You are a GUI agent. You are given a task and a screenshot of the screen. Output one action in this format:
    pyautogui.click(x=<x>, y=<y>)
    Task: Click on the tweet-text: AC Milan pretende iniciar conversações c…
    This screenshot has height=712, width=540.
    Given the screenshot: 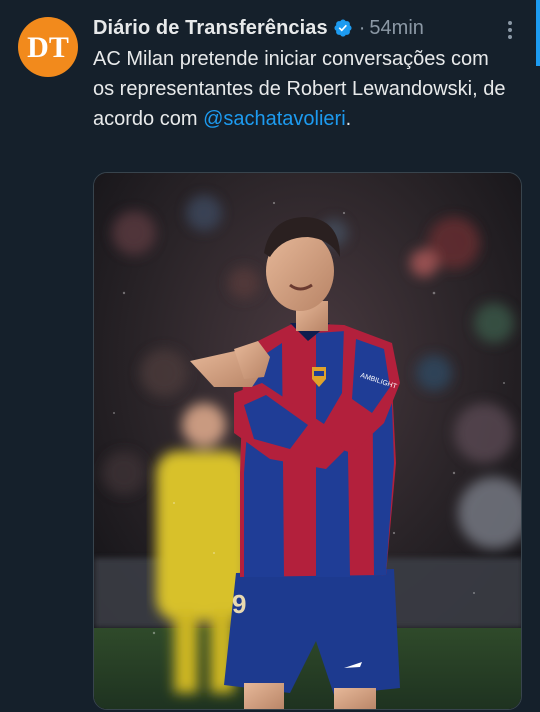 What is the action you would take?
    pyautogui.click(x=303, y=89)
    